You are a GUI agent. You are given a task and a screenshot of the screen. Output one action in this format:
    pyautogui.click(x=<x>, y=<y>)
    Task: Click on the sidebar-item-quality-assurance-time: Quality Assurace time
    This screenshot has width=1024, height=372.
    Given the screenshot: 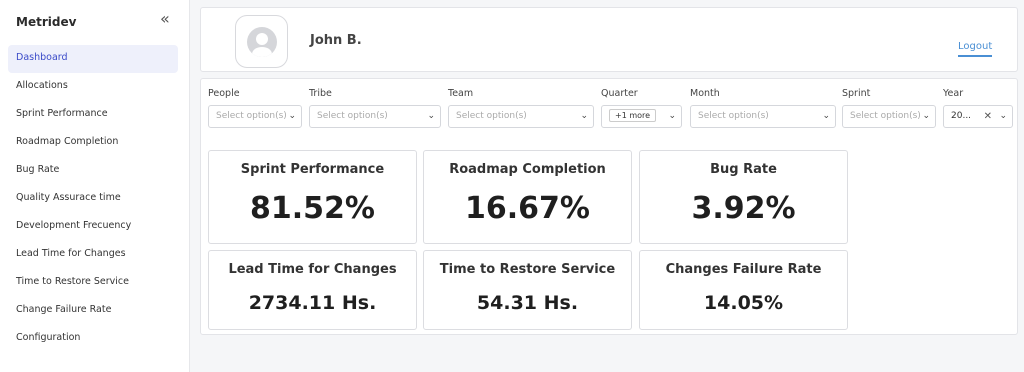 What is the action you would take?
    pyautogui.click(x=93, y=199)
    